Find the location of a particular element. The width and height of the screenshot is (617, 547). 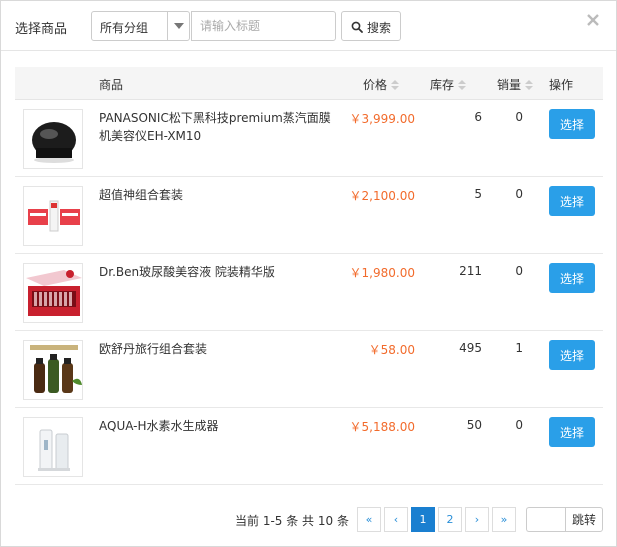

column-stock-label: 库存 is located at coordinates (442, 85).